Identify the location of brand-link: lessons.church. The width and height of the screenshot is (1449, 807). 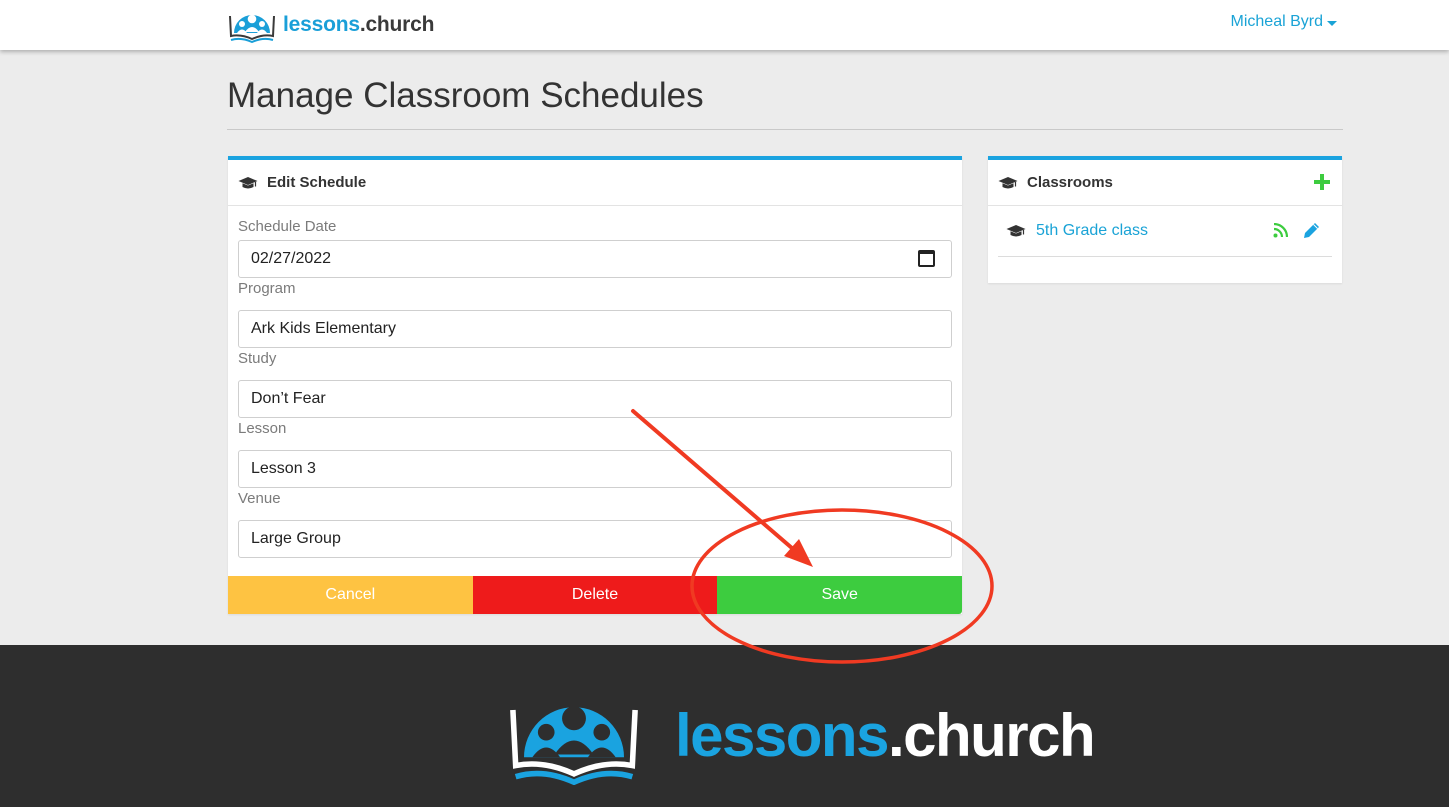
(330, 25).